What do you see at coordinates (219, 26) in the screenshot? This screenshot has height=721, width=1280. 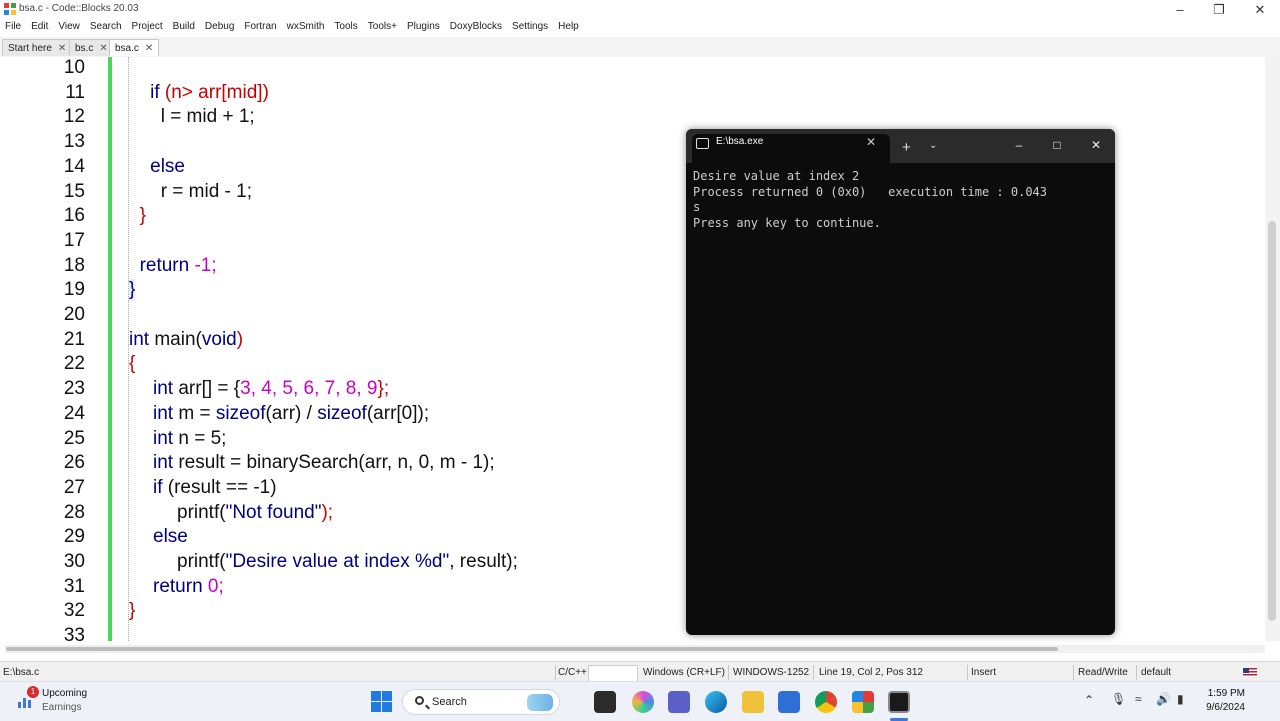 I see `menu-debug: Debug` at bounding box center [219, 26].